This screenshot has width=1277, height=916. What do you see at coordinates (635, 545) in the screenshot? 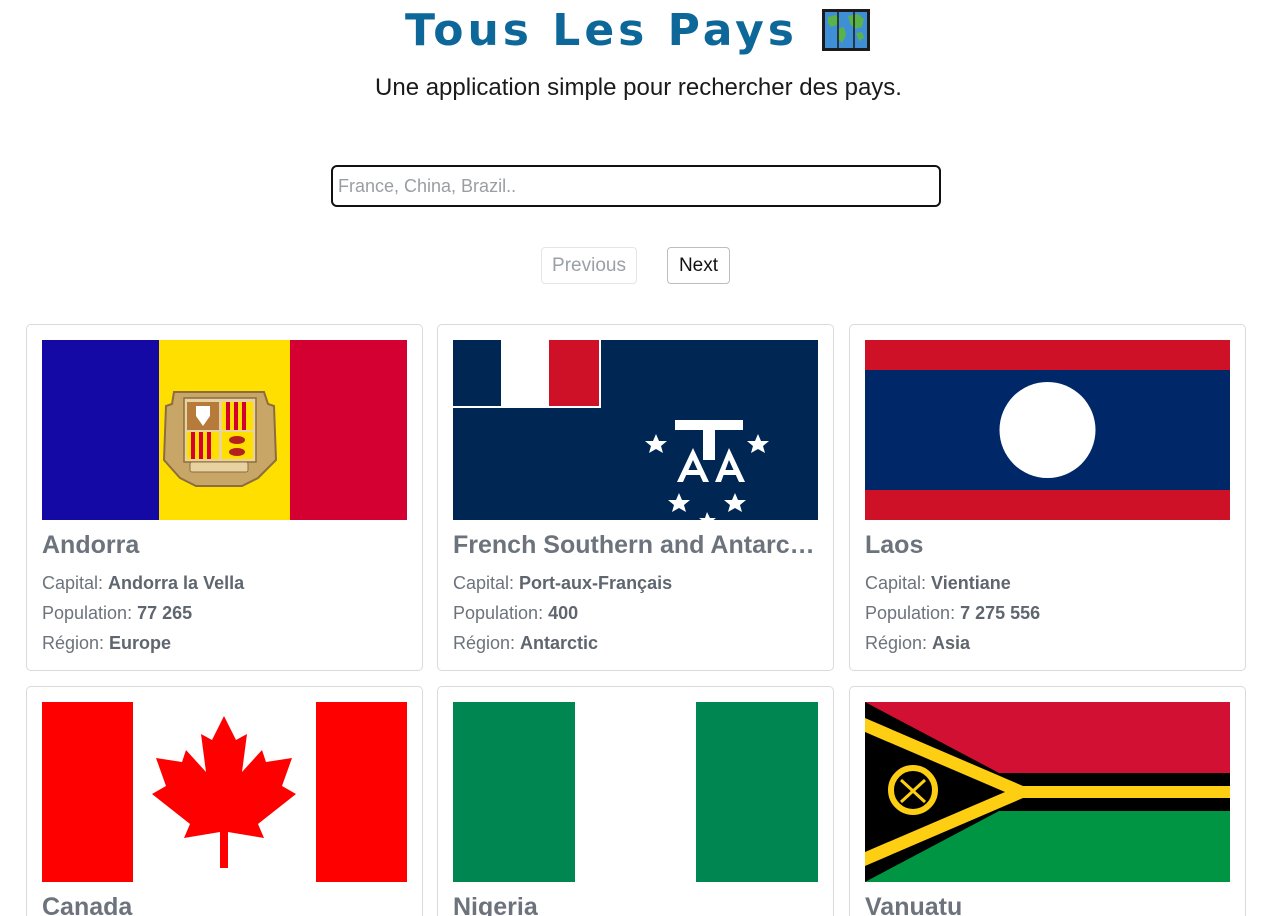
I see `country-name: French Southern and Antarctic Lands` at bounding box center [635, 545].